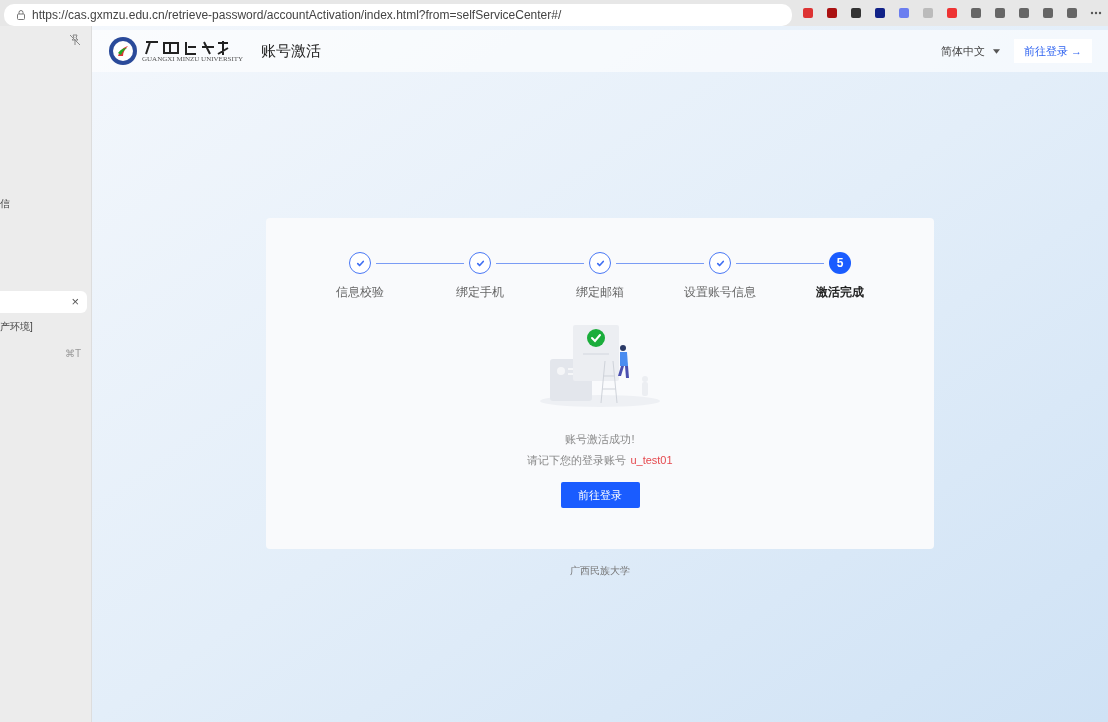  What do you see at coordinates (297, 15) in the screenshot?
I see `url-text: https://cas.gxmzu.edu.cn/retrieve-password/accountActivation/index.html?from=selfServiceCenter#/` at bounding box center [297, 15].